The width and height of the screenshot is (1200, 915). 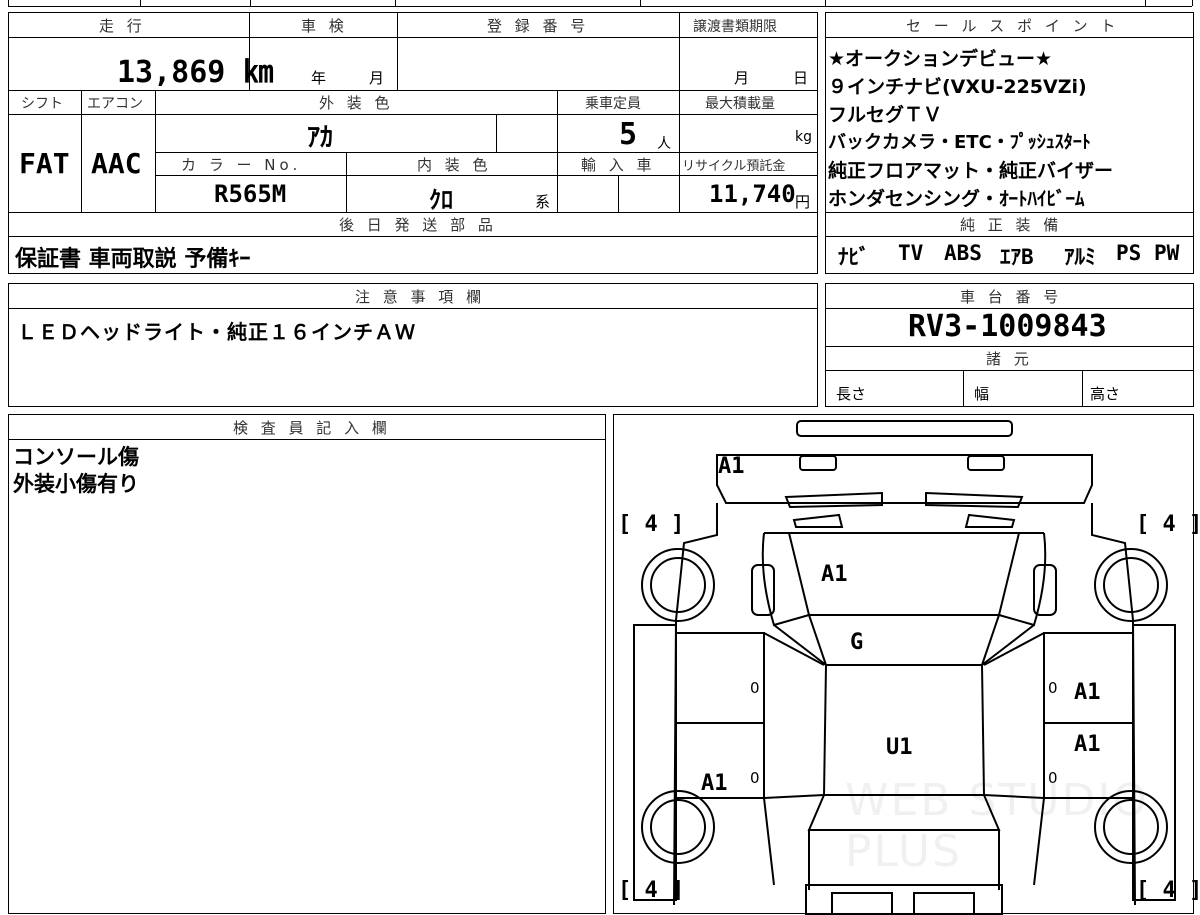 What do you see at coordinates (803, 137) in the screenshot?
I see `max-load-unit: kg` at bounding box center [803, 137].